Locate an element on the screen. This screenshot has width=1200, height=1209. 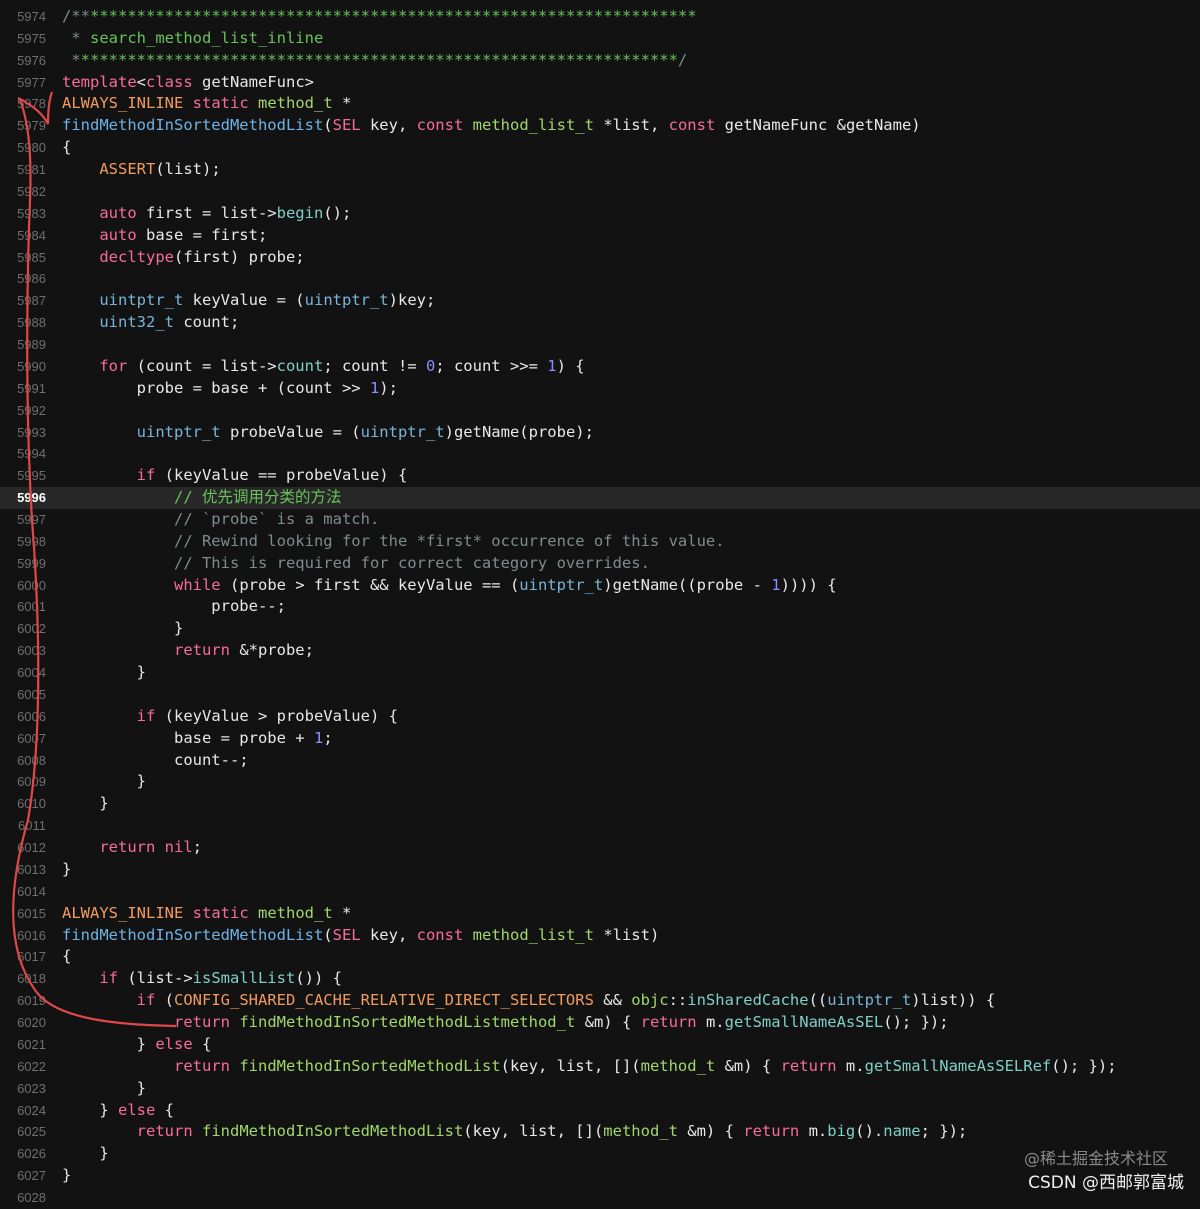
annotation-curve is located at coordinates (94, 563).